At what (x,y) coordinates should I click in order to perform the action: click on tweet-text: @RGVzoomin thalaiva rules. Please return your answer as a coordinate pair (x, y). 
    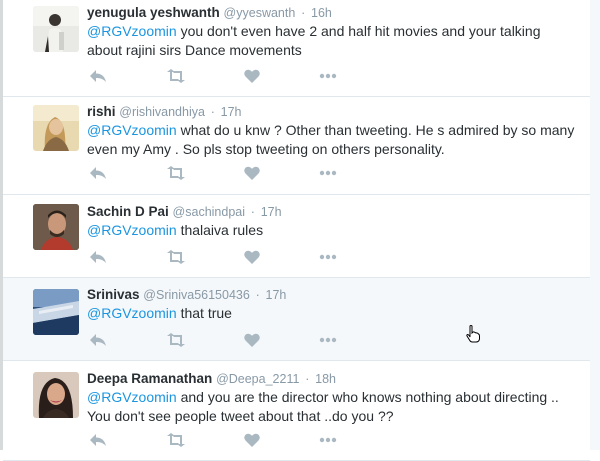
    Looking at the image, I should click on (332, 230).